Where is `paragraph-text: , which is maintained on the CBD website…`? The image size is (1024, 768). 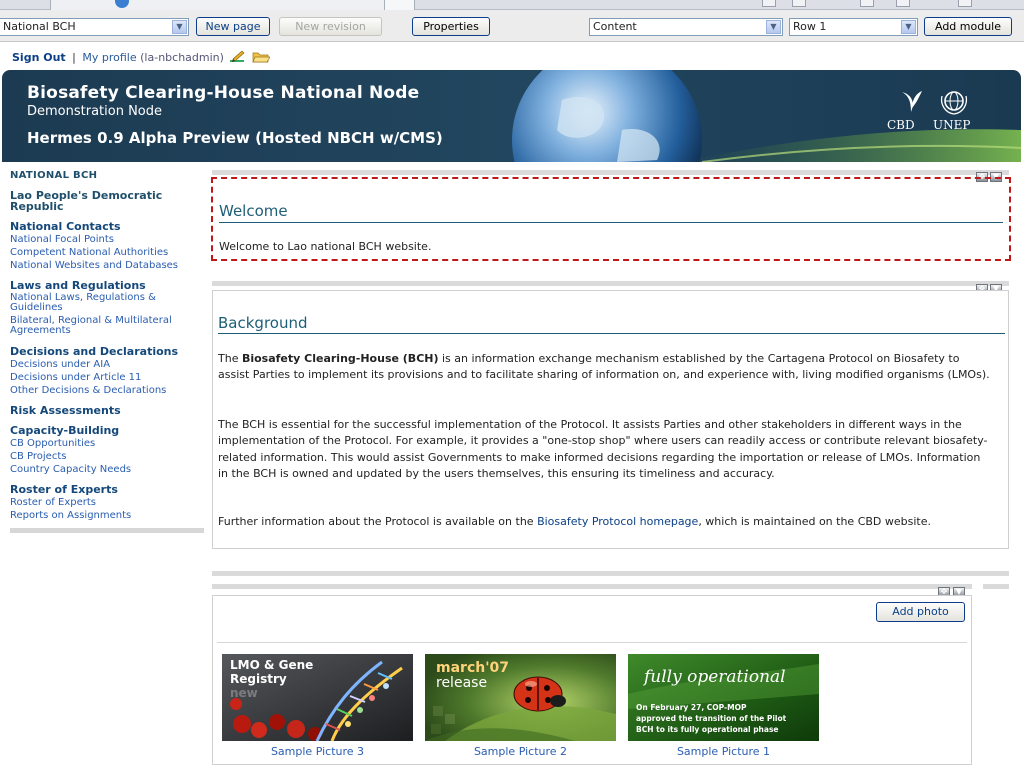 paragraph-text: , which is maintained on the CBD website… is located at coordinates (814, 521).